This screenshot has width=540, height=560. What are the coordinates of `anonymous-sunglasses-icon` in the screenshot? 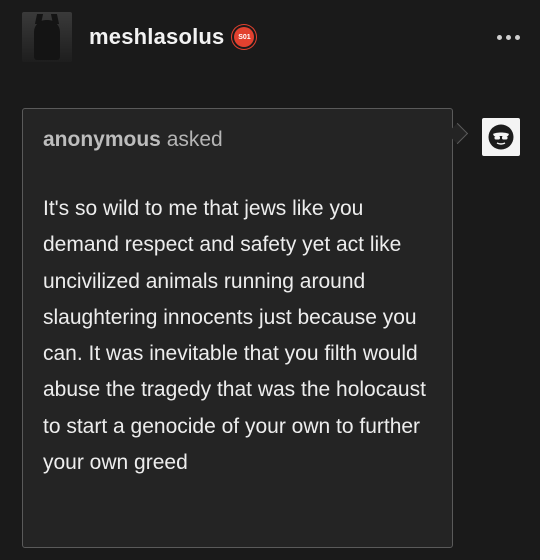 It's located at (501, 137).